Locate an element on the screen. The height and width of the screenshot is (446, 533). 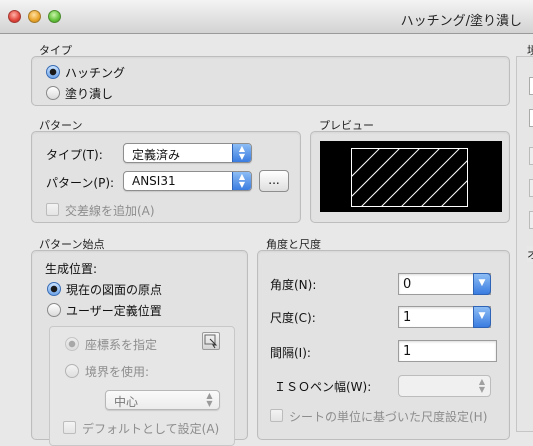
minimize-window-button is located at coordinates (34, 16).